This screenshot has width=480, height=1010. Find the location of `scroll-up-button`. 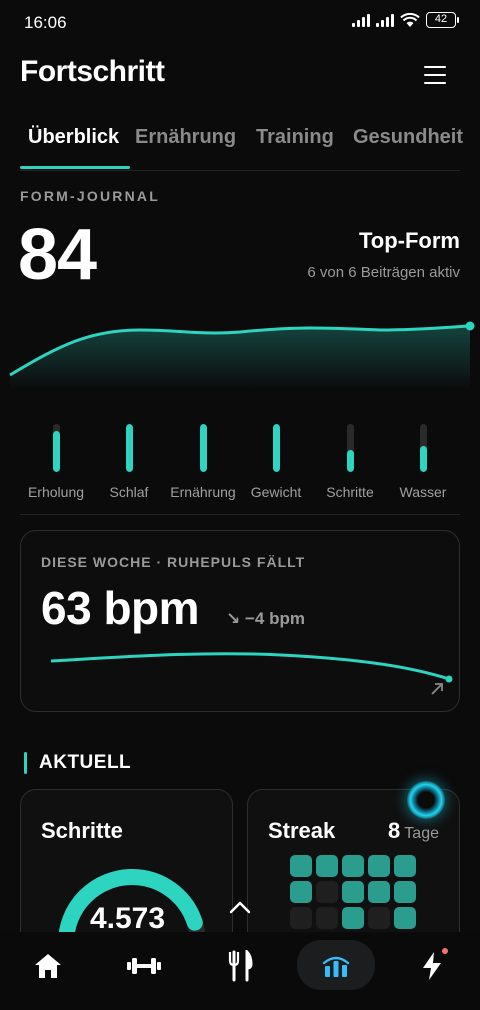

scroll-up-button is located at coordinates (240, 907).